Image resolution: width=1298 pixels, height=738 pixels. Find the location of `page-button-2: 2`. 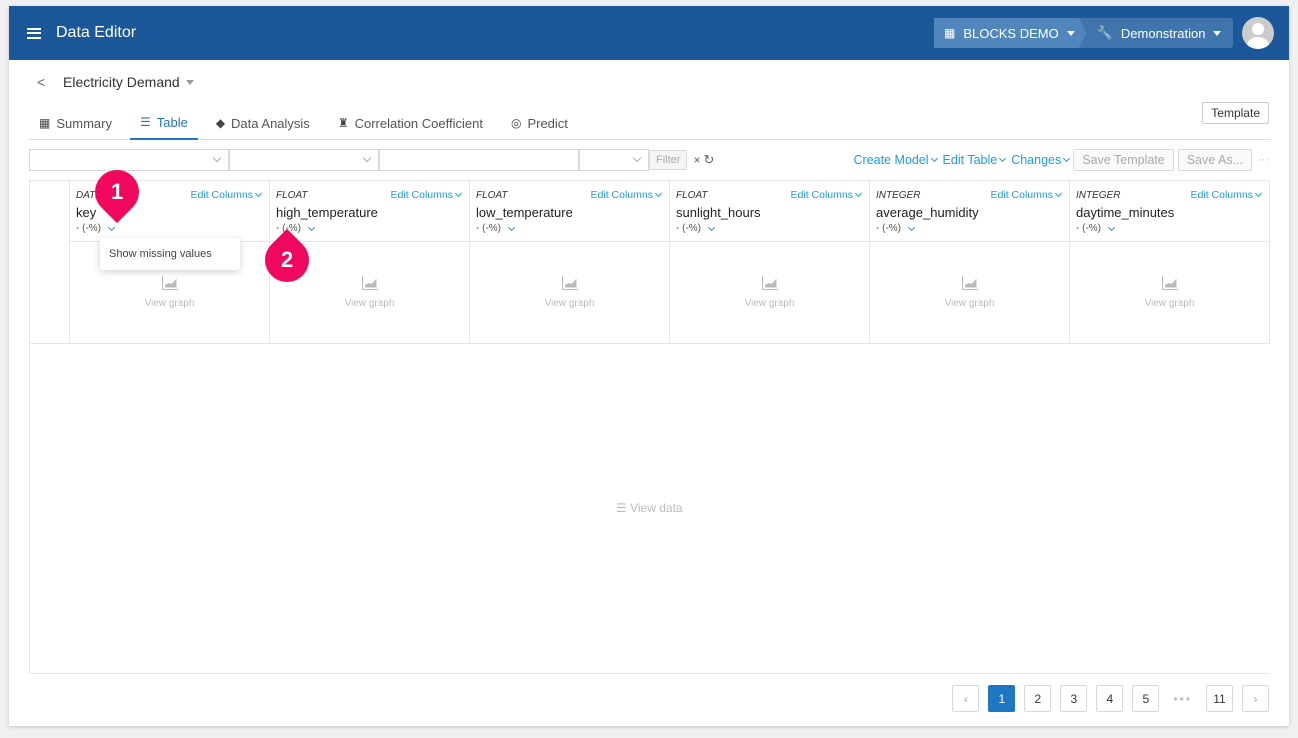

page-button-2: 2 is located at coordinates (1038, 698).